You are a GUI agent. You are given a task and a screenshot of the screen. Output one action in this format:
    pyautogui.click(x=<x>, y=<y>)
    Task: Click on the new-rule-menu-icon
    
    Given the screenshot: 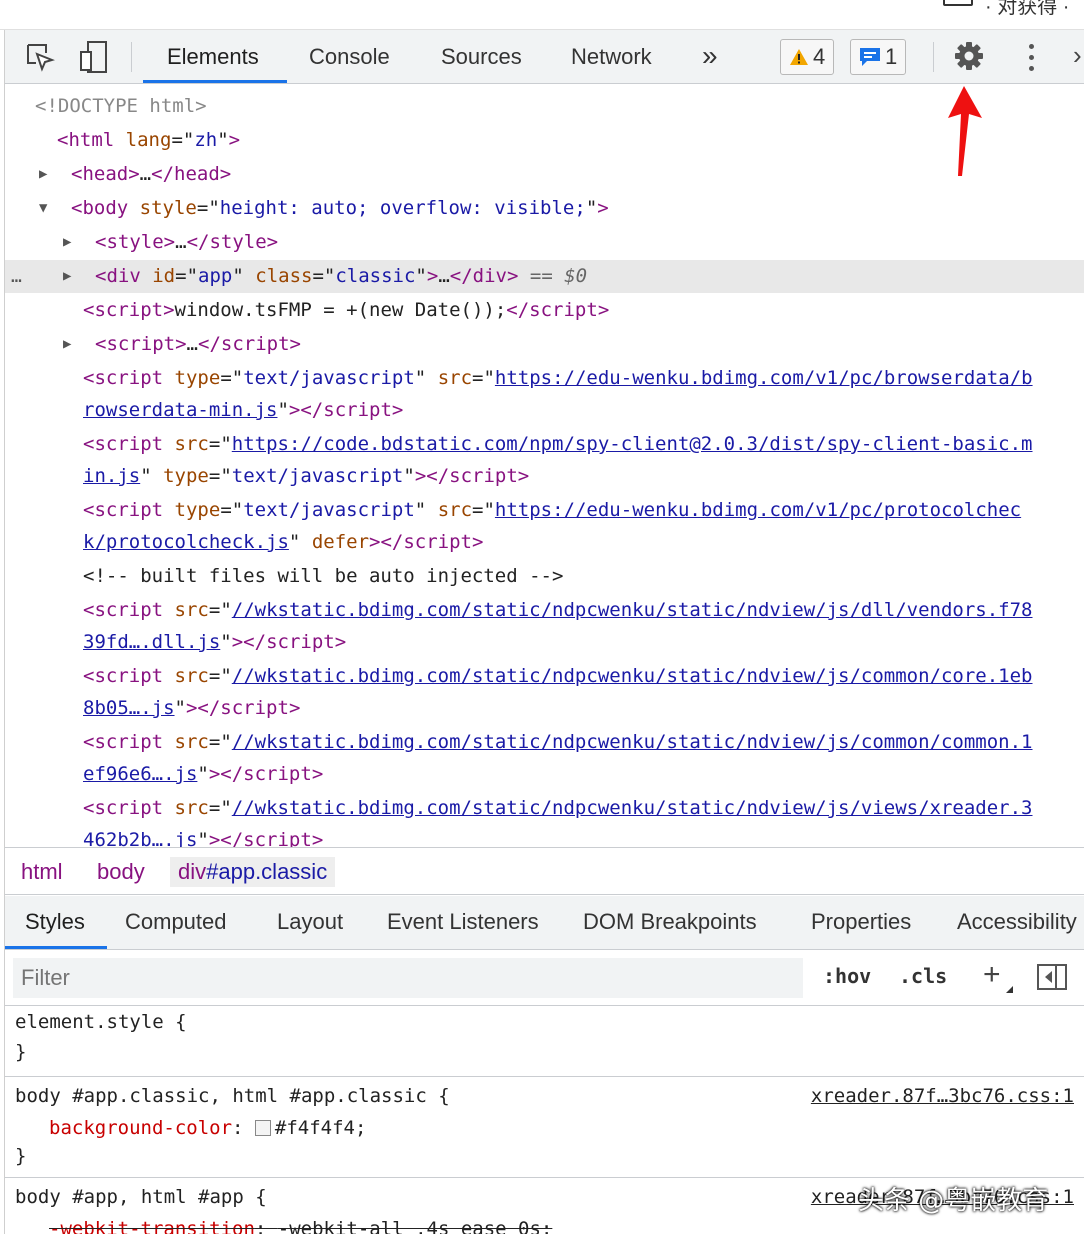 What is the action you would take?
    pyautogui.click(x=1009, y=989)
    